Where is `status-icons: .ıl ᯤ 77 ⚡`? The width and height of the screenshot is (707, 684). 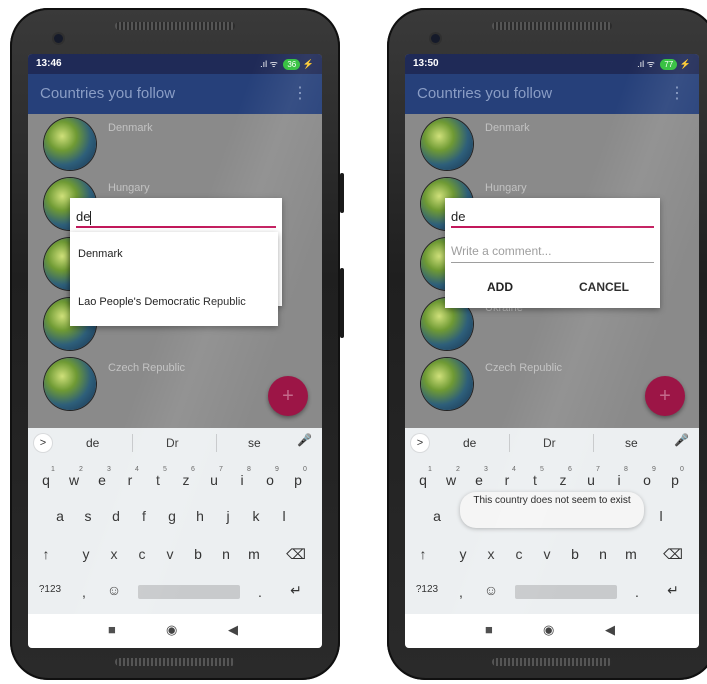
status-icons: .ıl ᯤ 77 ⚡ is located at coordinates (664, 64).